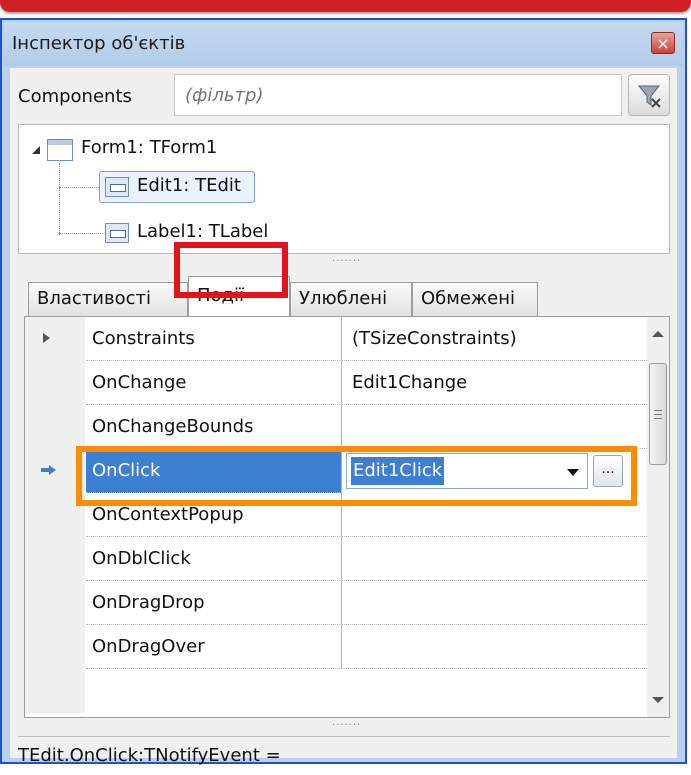 The image size is (691, 775). What do you see at coordinates (214, 559) in the screenshot?
I see `property-name: OnDblClick` at bounding box center [214, 559].